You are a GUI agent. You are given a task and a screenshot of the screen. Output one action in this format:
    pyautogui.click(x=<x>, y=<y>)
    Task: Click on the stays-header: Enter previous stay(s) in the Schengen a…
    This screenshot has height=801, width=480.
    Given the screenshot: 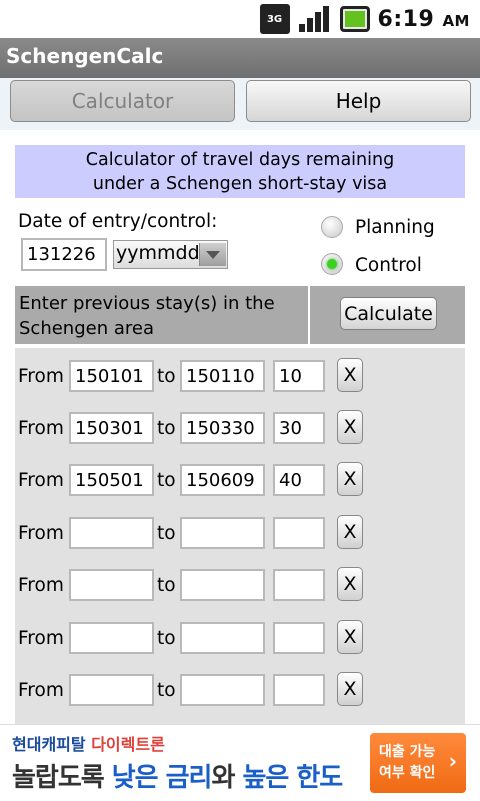 What is the action you would take?
    pyautogui.click(x=240, y=315)
    